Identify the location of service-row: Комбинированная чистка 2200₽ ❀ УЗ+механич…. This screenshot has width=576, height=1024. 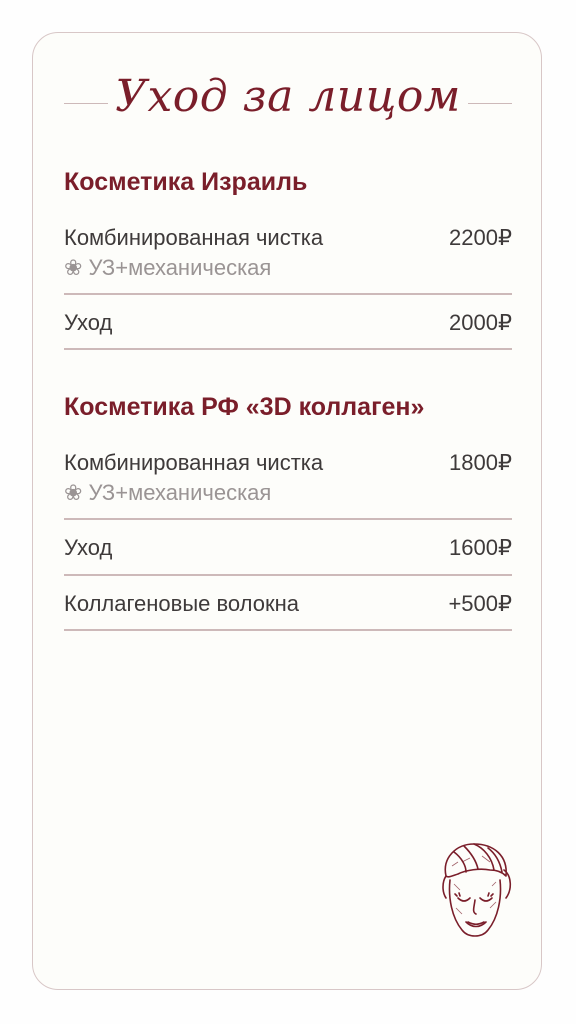
(288, 254).